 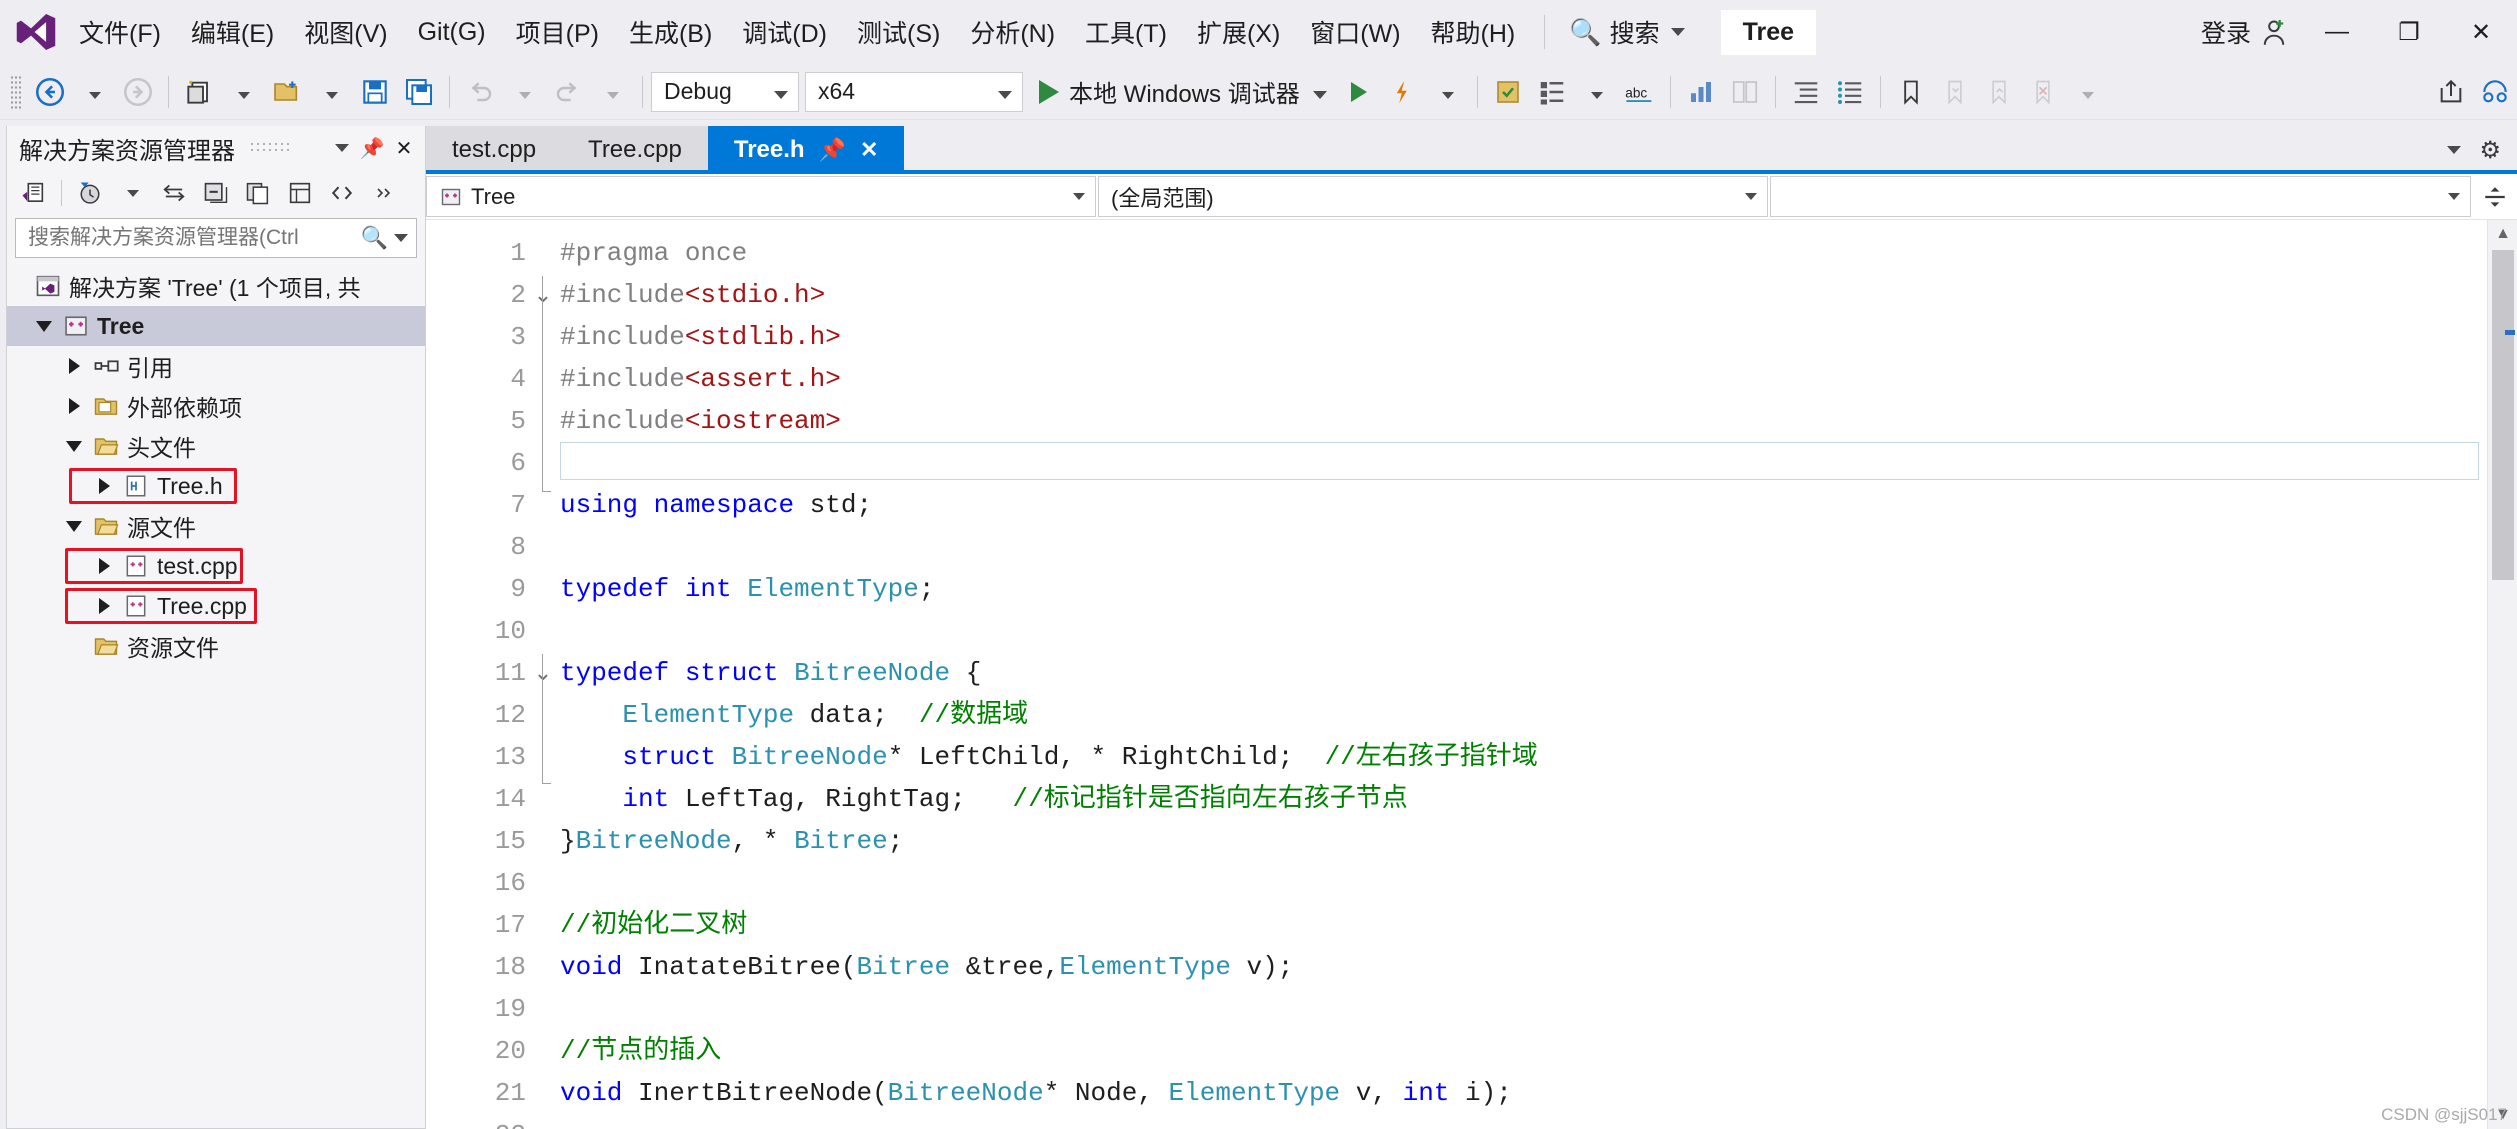 I want to click on properties-icon, so click(x=300, y=193).